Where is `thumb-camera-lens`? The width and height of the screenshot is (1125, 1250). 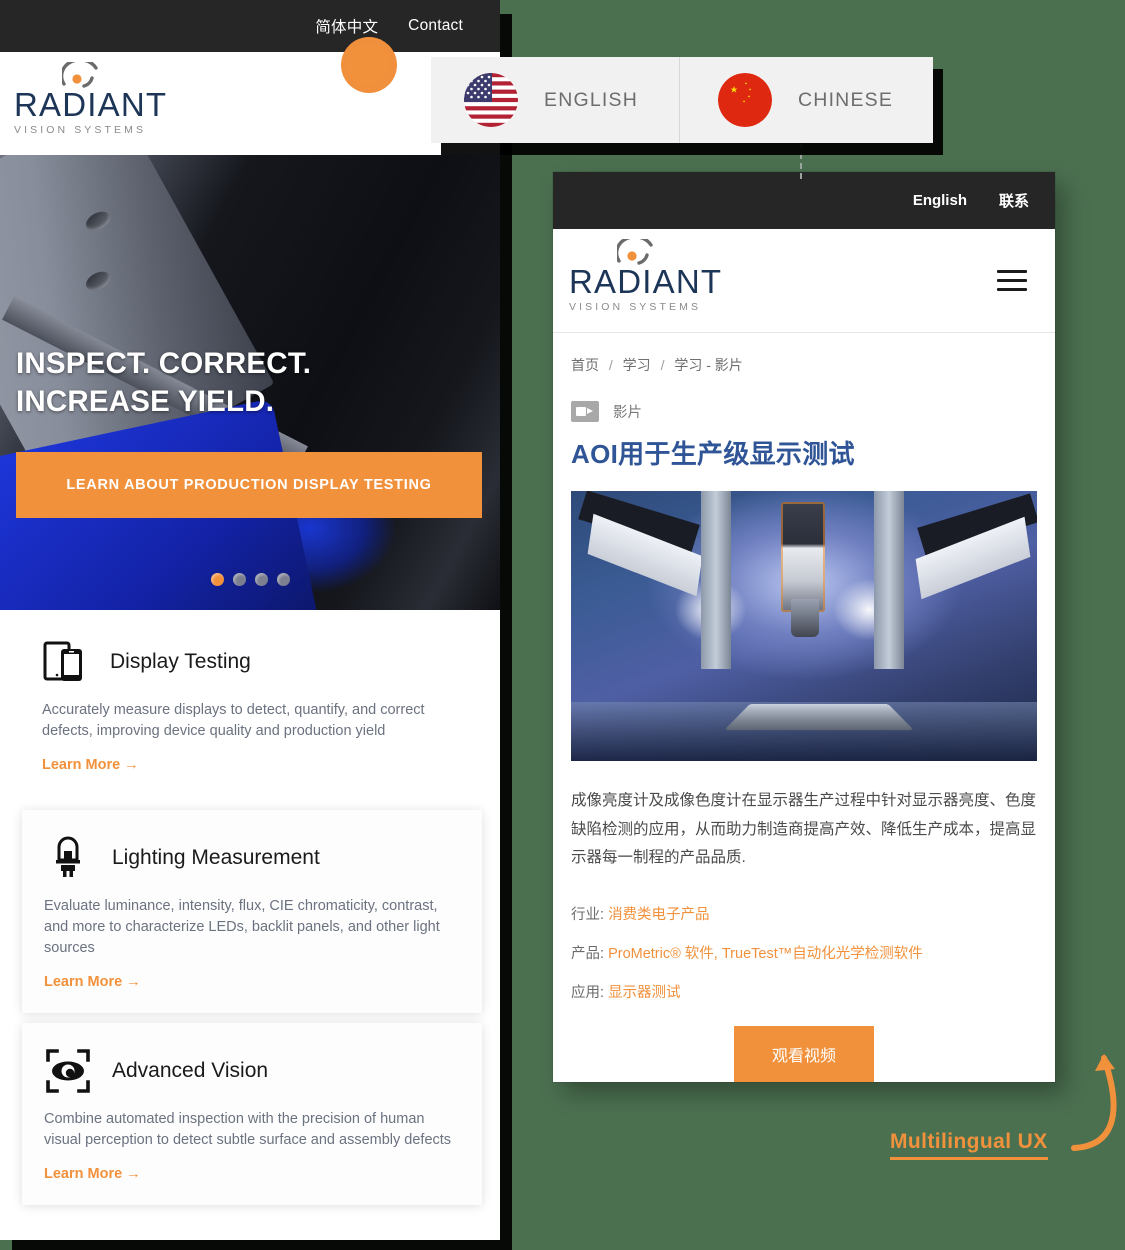
thumb-camera-lens is located at coordinates (805, 618).